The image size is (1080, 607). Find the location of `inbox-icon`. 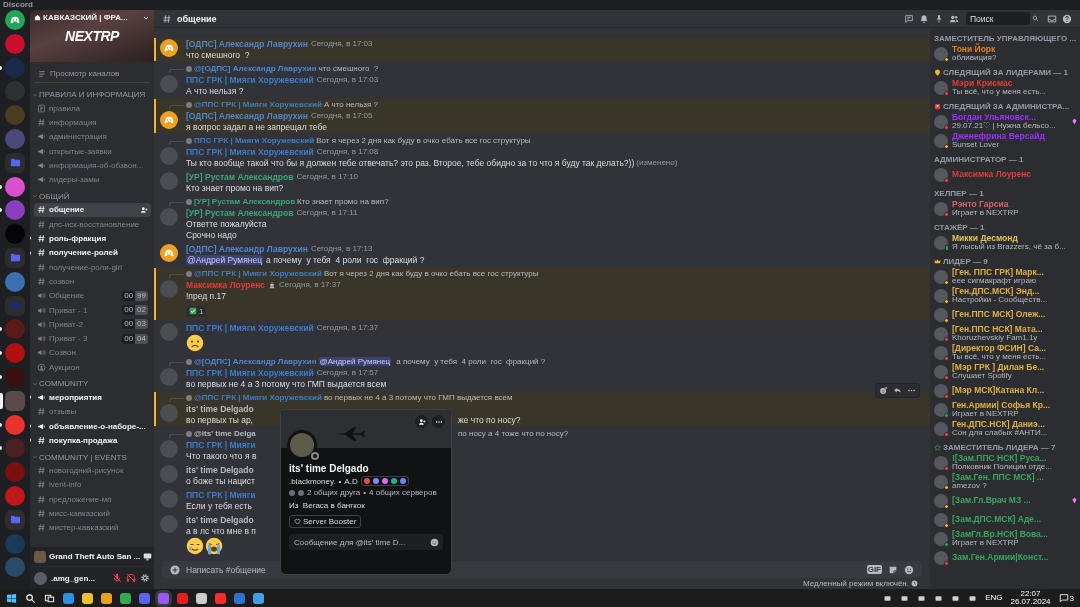

inbox-icon is located at coordinates (1052, 18).